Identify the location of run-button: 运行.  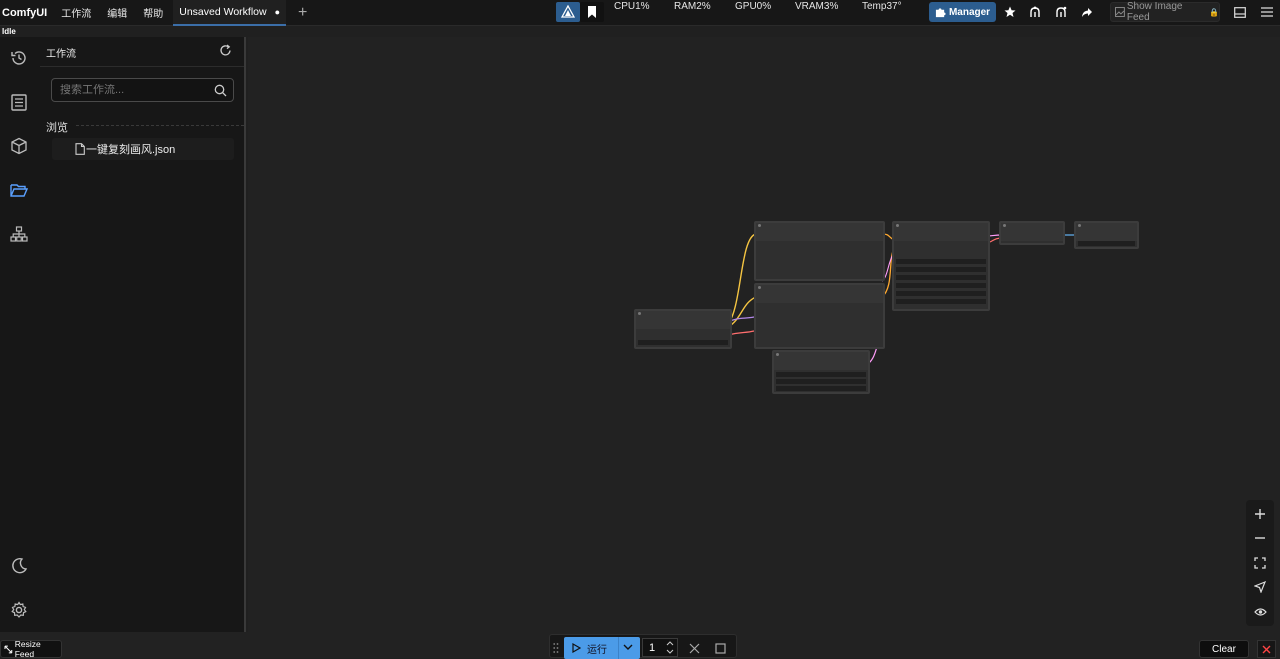
(602, 648).